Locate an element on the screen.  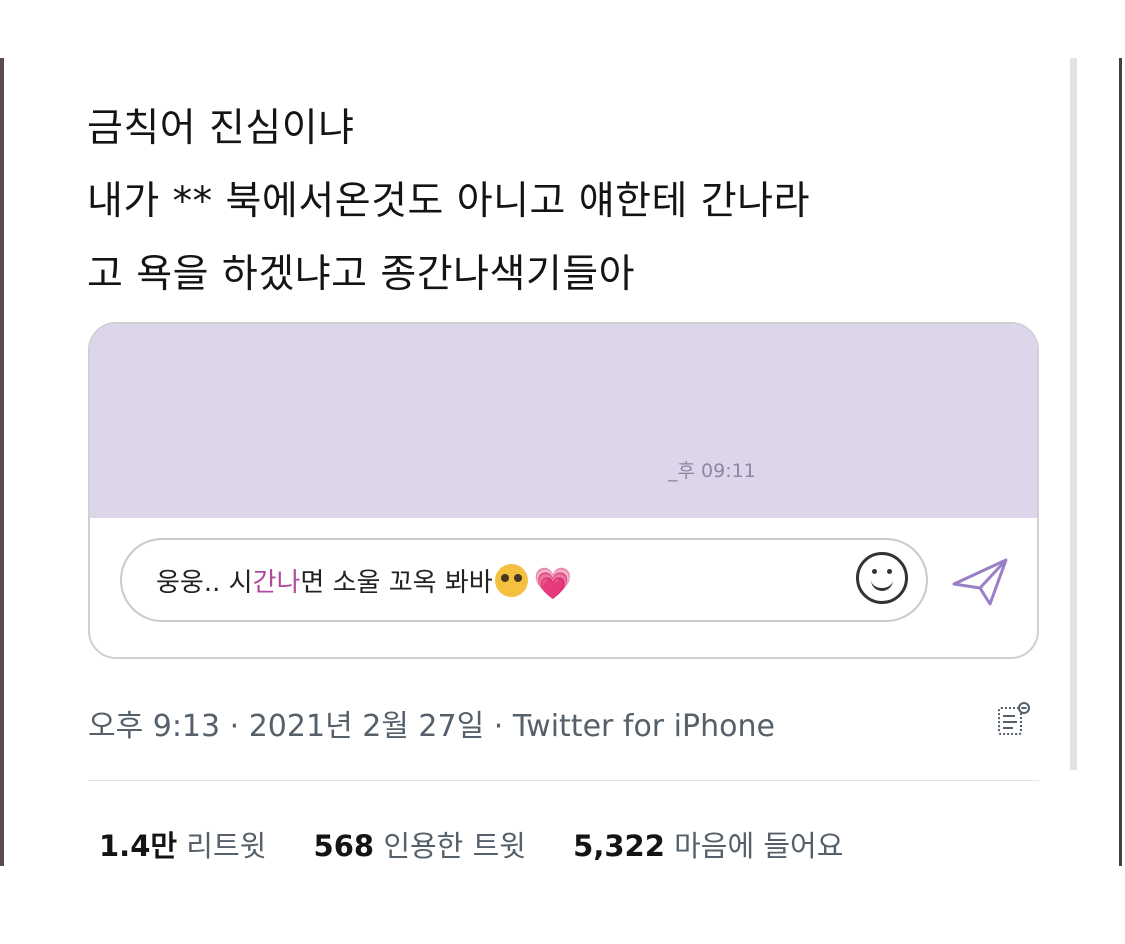
tweet-line-3: 고 욕을 하겠냐고 종간나색기들아 is located at coordinates (361, 274).